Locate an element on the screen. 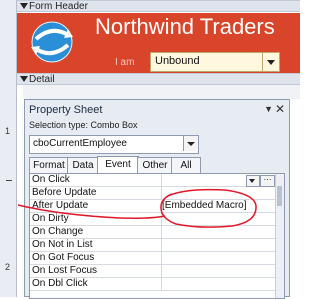 The height and width of the screenshot is (299, 320). red-annotation-overlay is located at coordinates (137, 208).